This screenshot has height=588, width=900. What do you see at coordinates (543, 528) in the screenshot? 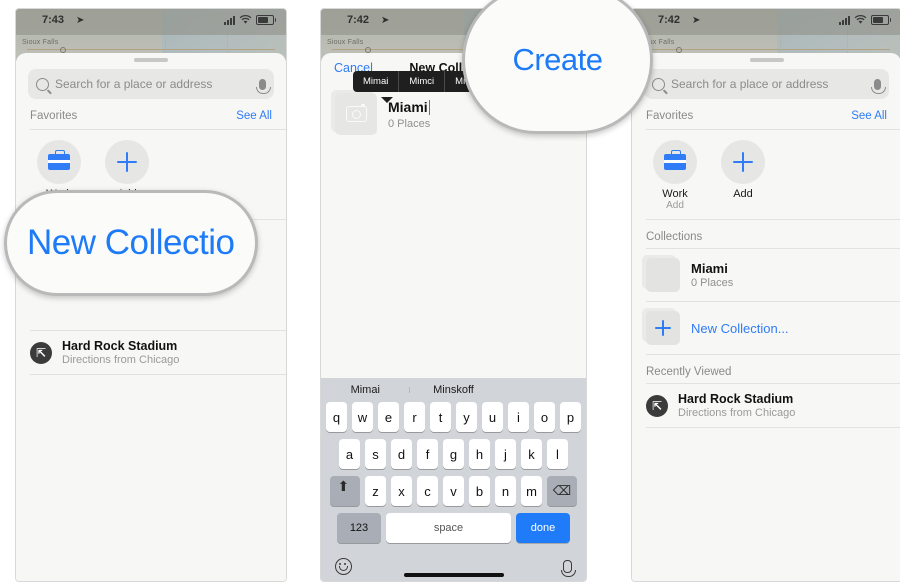
I see `done-key: done` at bounding box center [543, 528].